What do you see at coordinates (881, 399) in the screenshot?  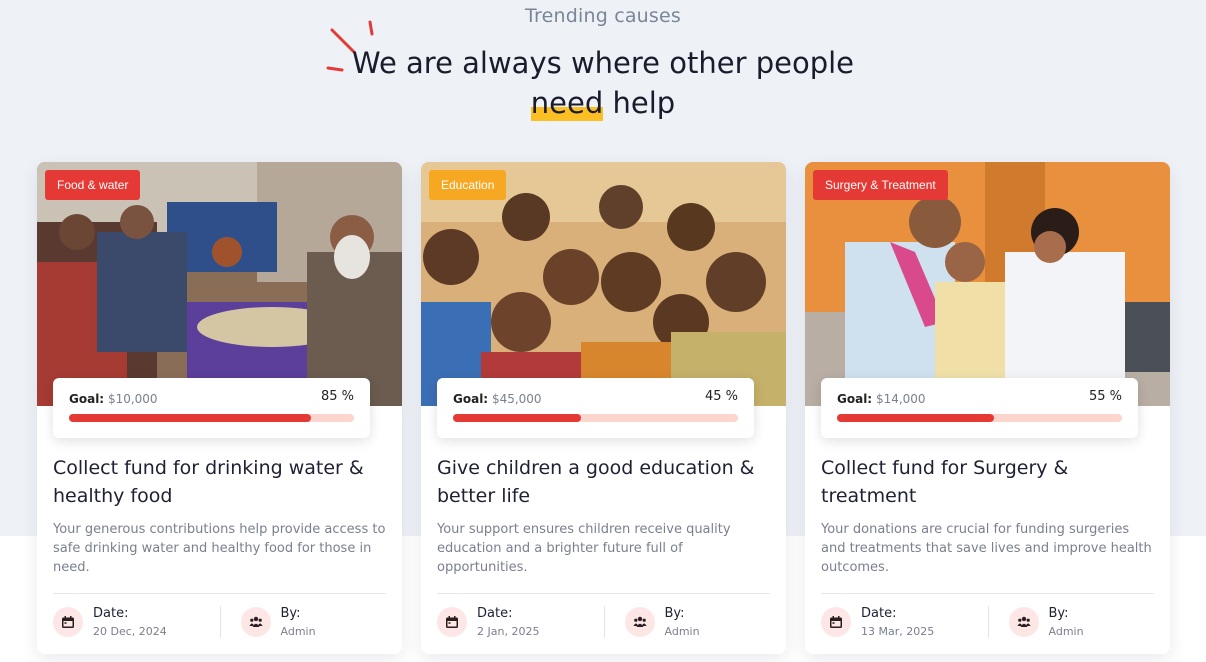 I see `goal-text: Goal: $14,000` at bounding box center [881, 399].